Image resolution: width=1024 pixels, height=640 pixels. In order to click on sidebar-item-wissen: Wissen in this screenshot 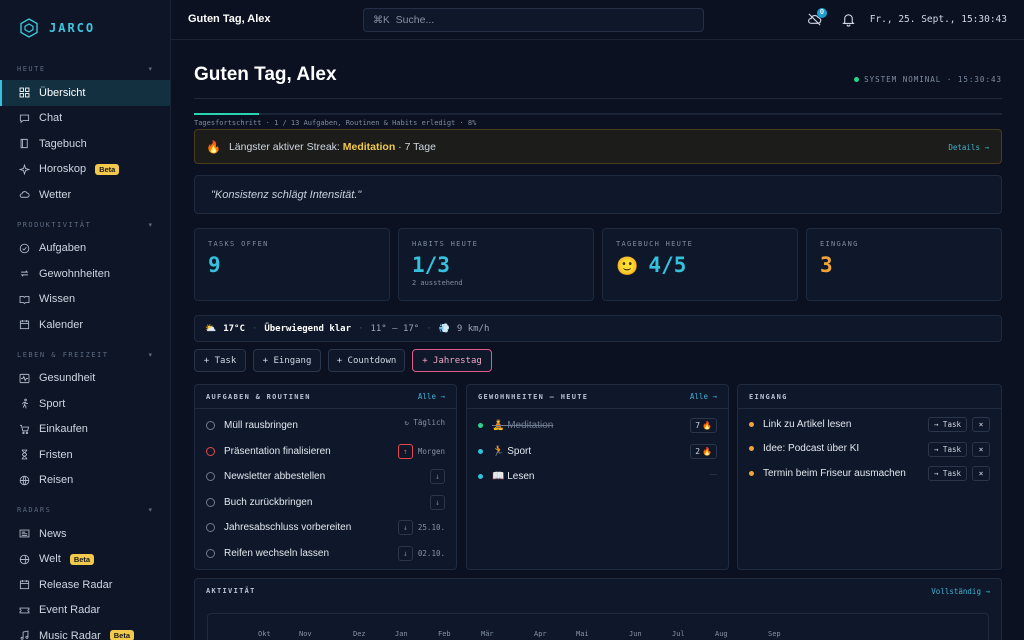, I will do `click(85, 300)`.